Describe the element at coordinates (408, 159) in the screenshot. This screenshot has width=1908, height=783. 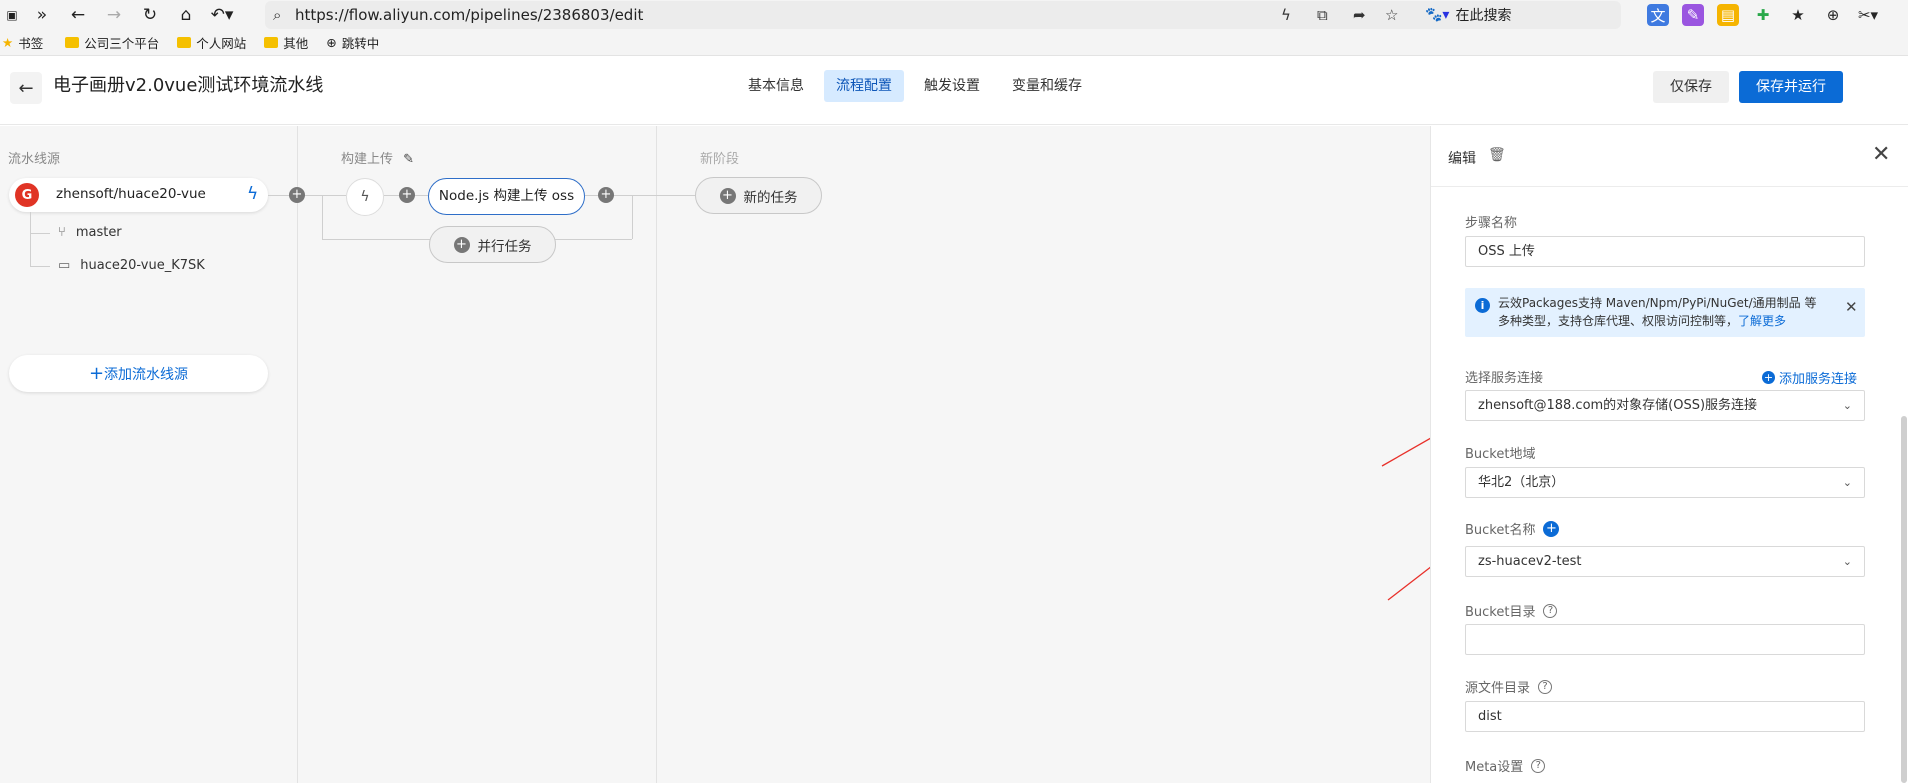
I see `edit-icon: ✎` at that location.